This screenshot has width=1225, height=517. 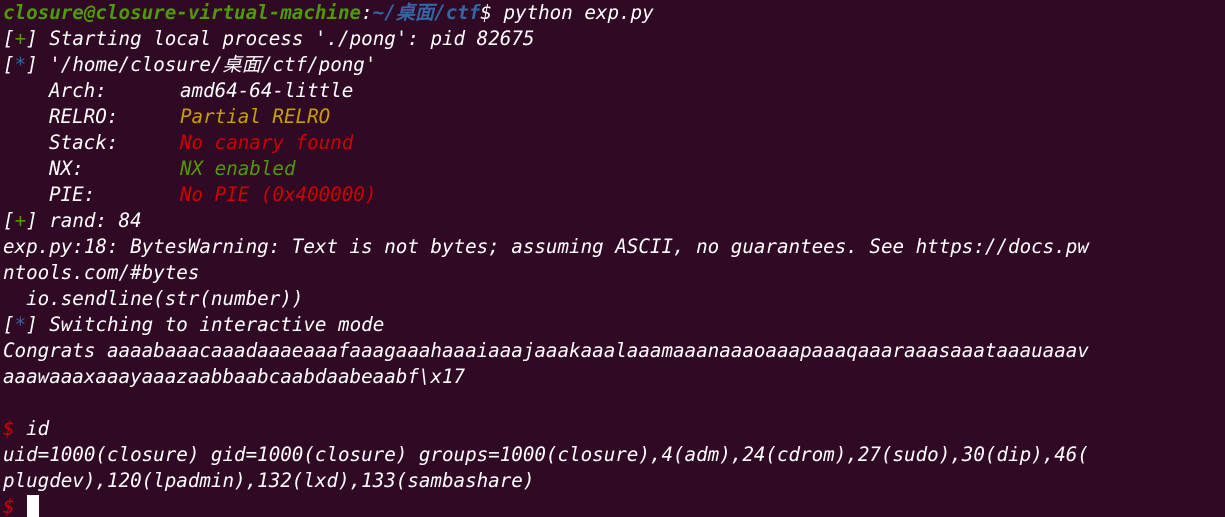 What do you see at coordinates (614, 195) in the screenshot?
I see `checksec-pie: PIE: No PIE (0x400000)` at bounding box center [614, 195].